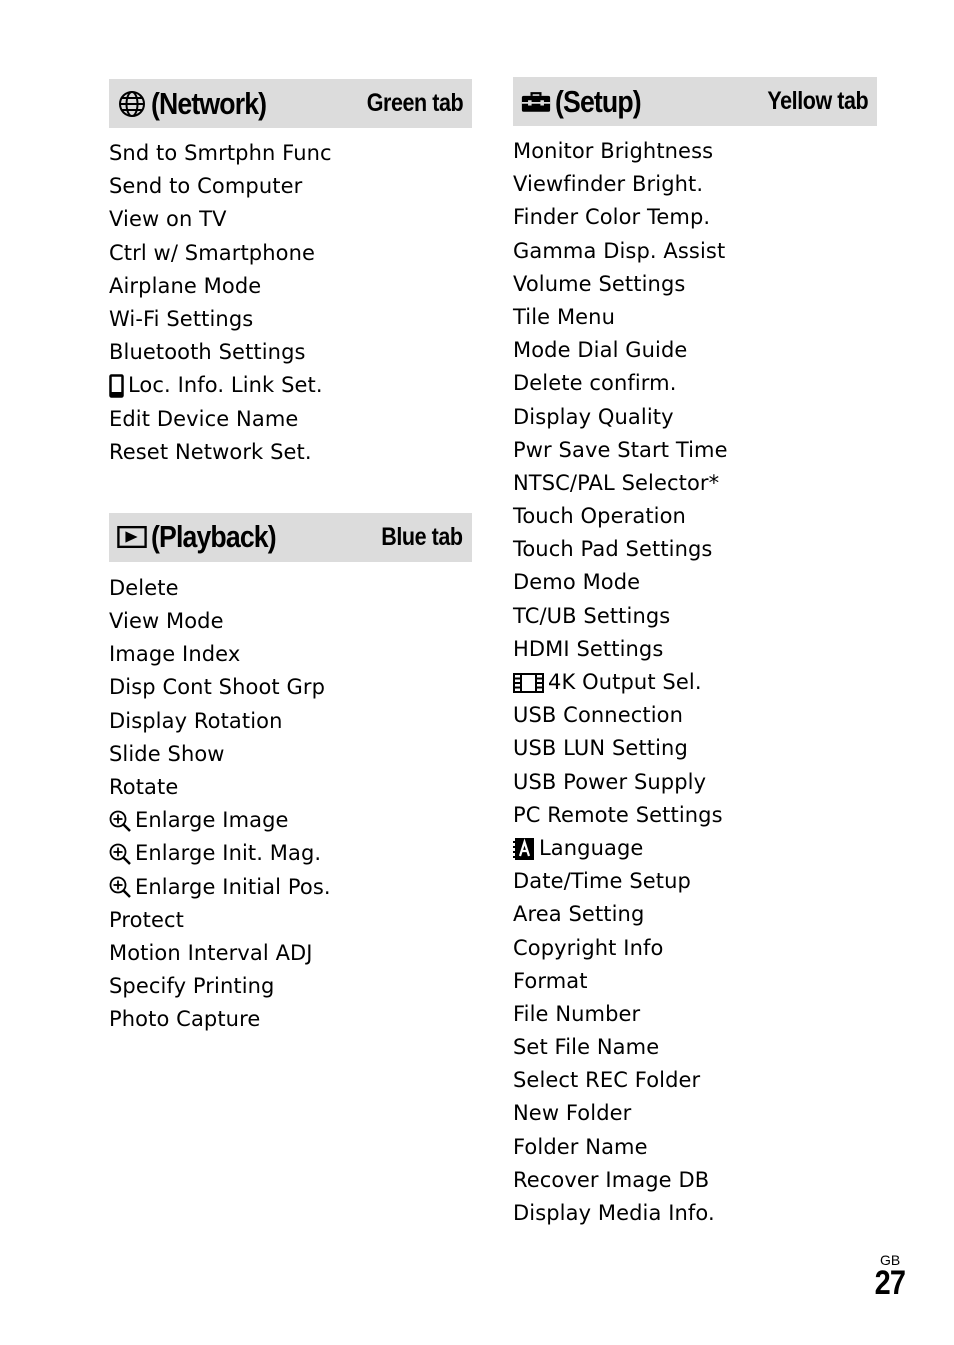 The width and height of the screenshot is (954, 1345). What do you see at coordinates (290, 754) in the screenshot?
I see `menu-item: Slide Show` at bounding box center [290, 754].